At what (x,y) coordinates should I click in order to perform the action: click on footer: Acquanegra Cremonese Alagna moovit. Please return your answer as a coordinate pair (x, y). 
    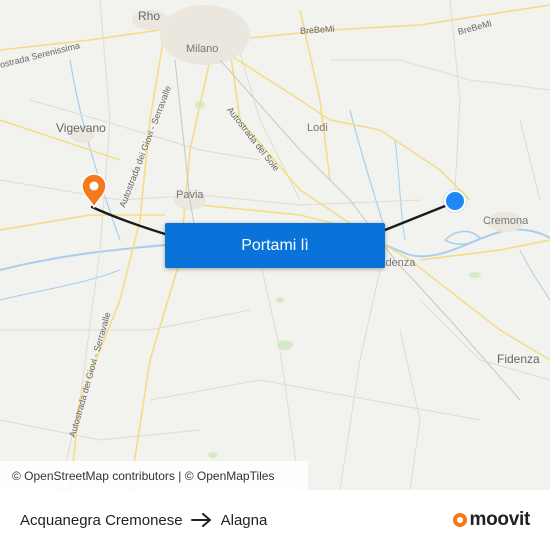
    Looking at the image, I should click on (275, 520).